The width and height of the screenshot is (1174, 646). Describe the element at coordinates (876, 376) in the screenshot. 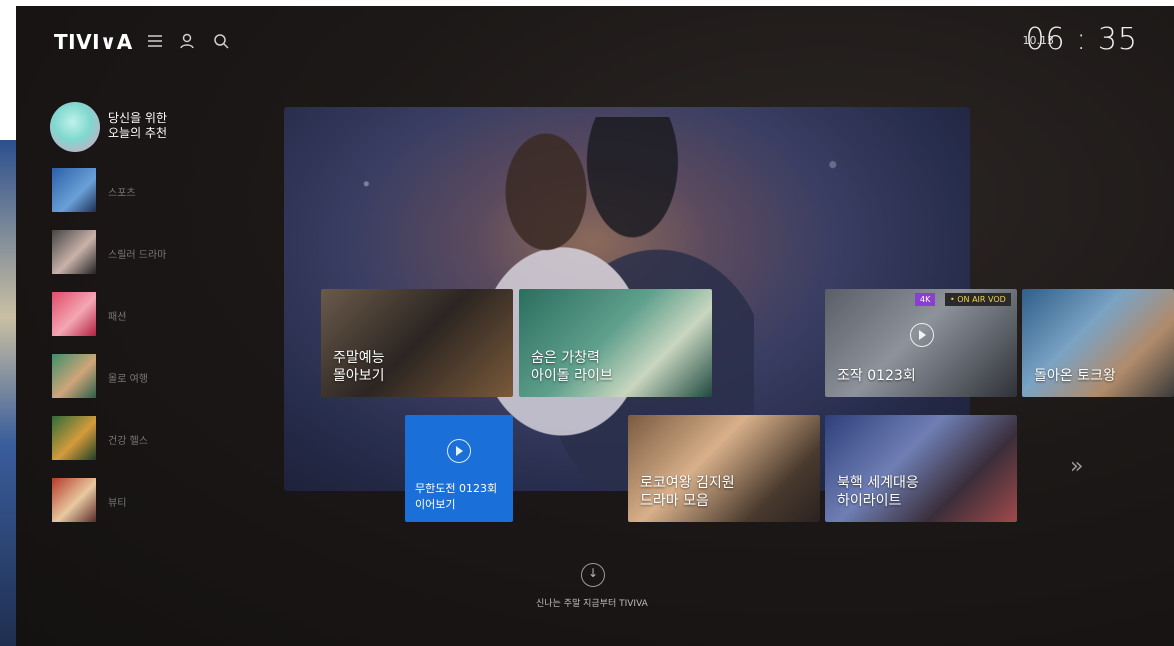

I see `card-title: 조작 0123회` at that location.